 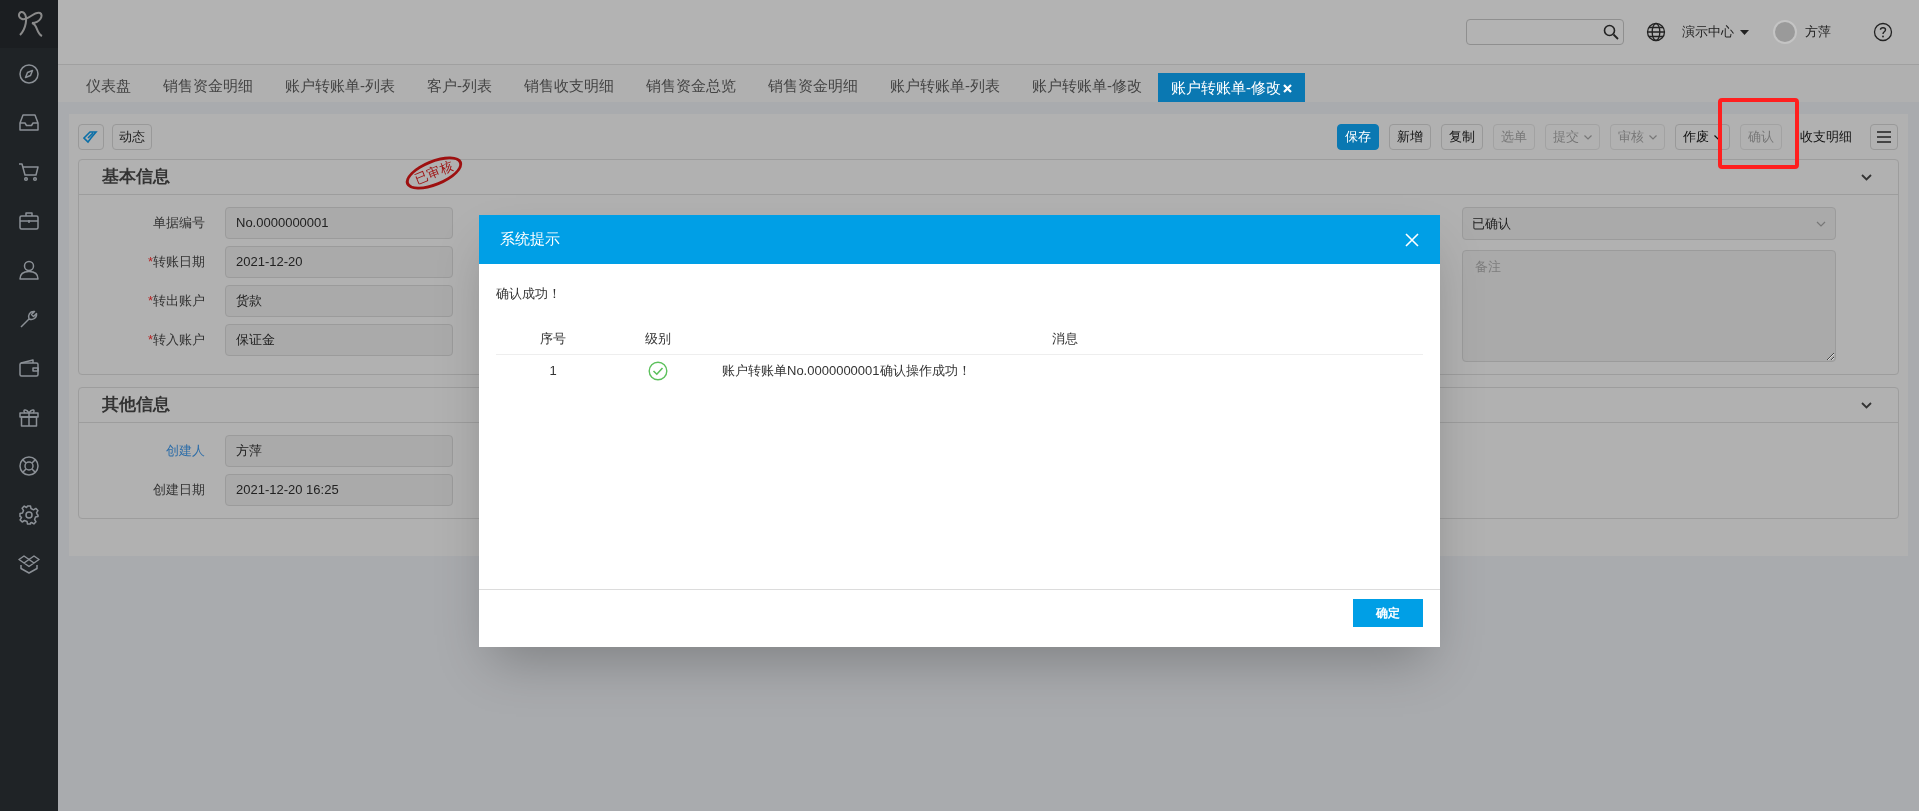 I want to click on table-cell: 账户转账单No.0000000001确认操作成功！, so click(x=846, y=370).